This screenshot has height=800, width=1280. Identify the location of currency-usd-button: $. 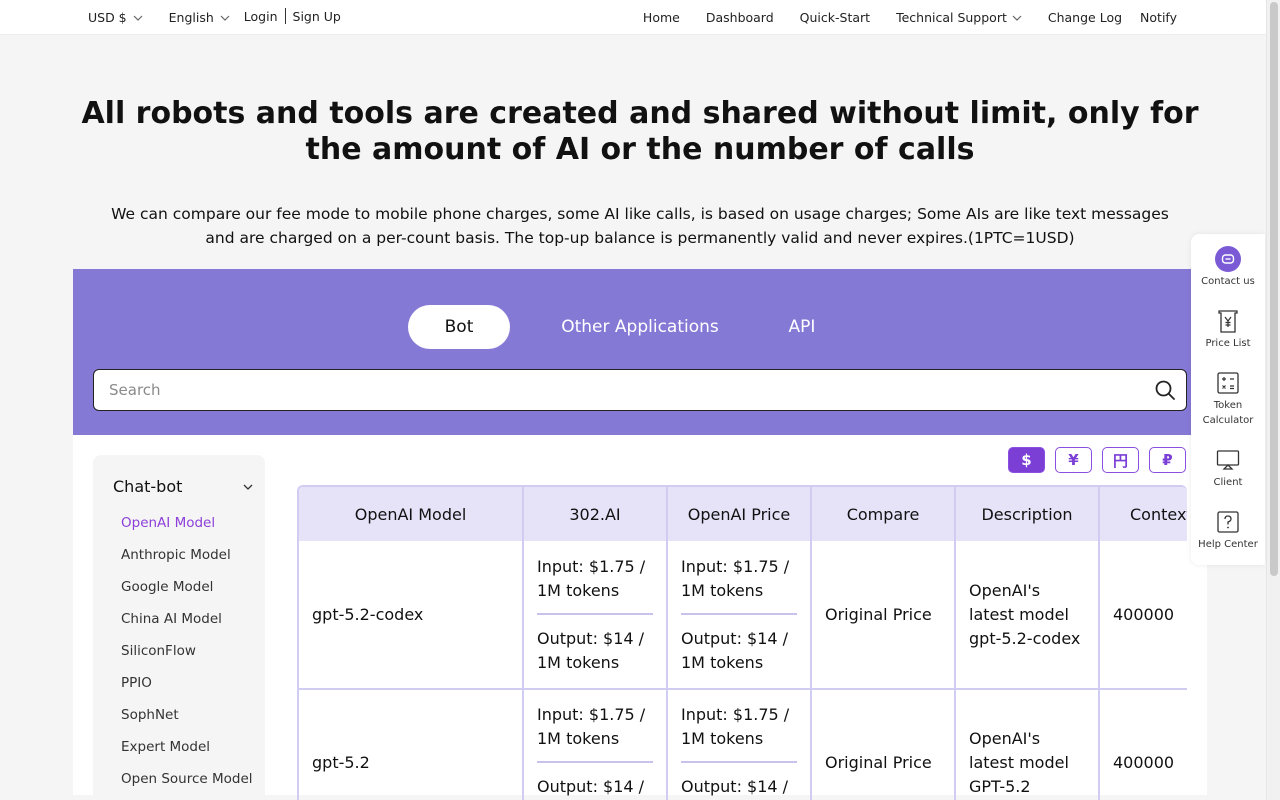
(1026, 460).